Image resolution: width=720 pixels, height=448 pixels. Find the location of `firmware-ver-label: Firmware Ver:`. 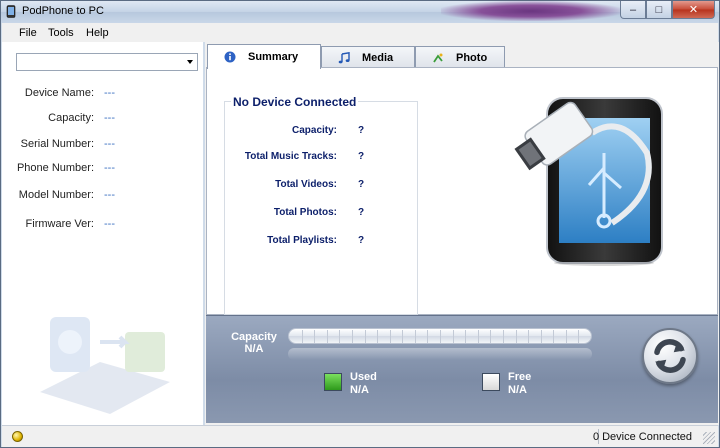

firmware-ver-label: Firmware Ver: is located at coordinates (59, 224).